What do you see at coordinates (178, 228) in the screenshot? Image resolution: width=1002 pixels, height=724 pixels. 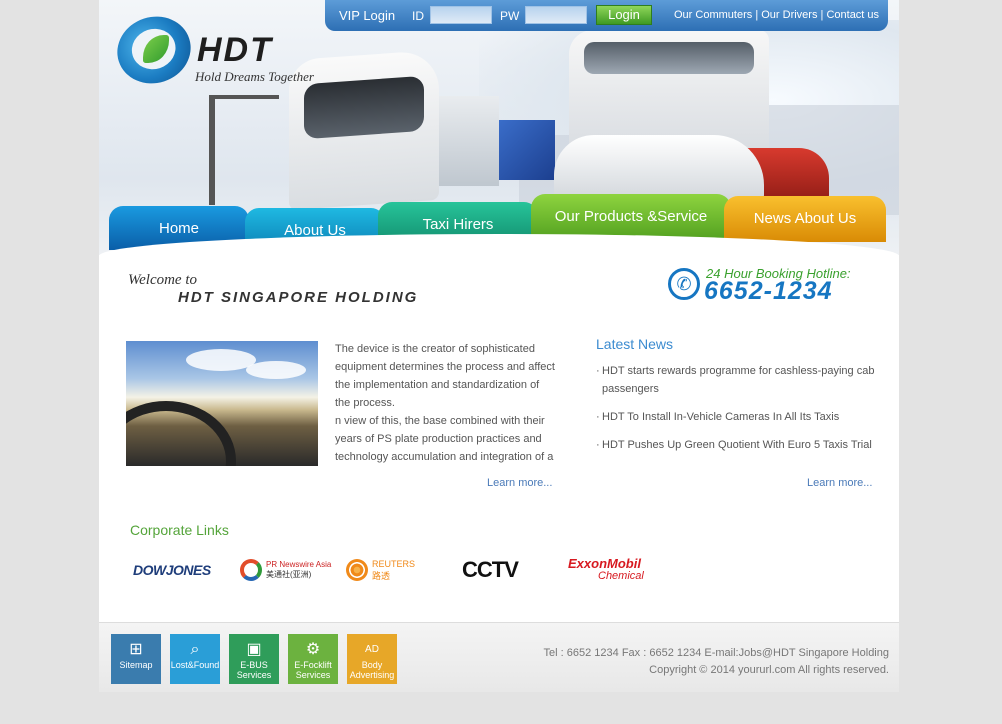 I see `tab-home-label: Home` at bounding box center [178, 228].